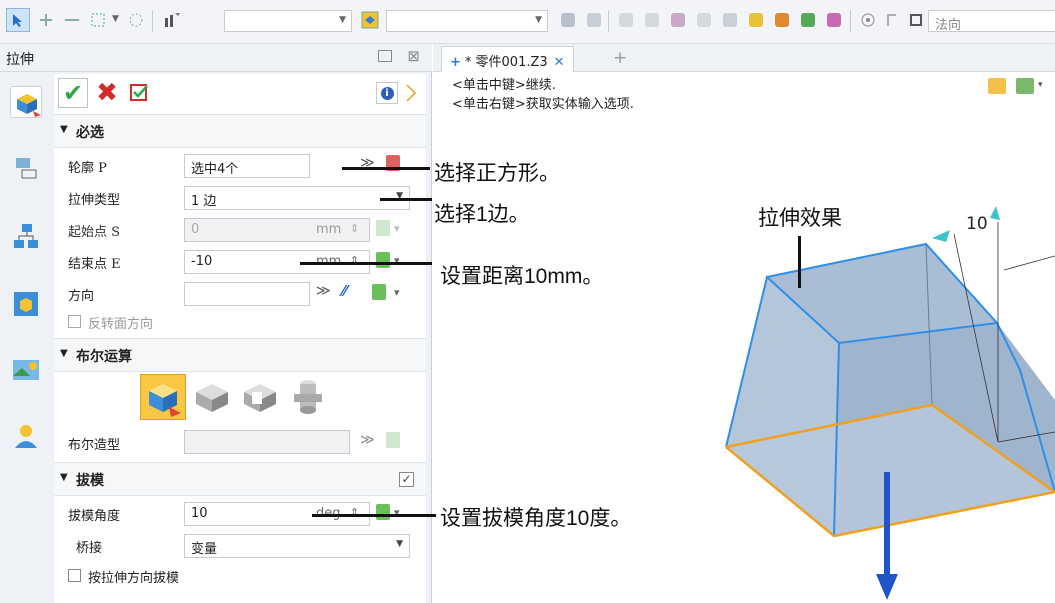 The height and width of the screenshot is (603, 1055). What do you see at coordinates (240, 131) in the screenshot?
I see `required-section-header: ▼ 必选` at bounding box center [240, 131].